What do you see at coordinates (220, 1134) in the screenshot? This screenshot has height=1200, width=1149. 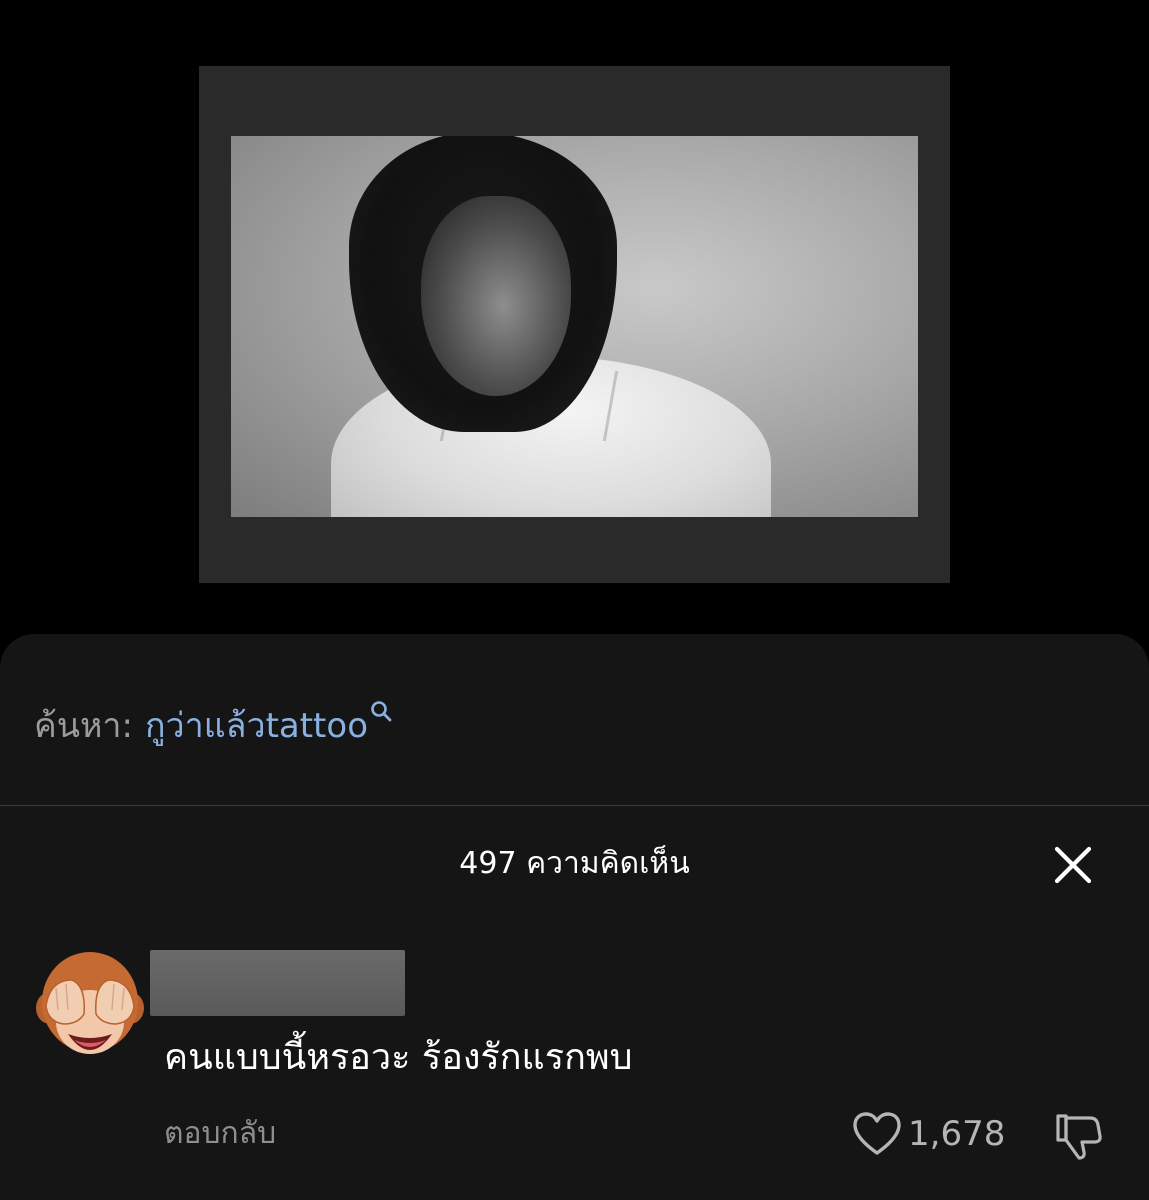 I see `reply-button: ตอบกลับ` at bounding box center [220, 1134].